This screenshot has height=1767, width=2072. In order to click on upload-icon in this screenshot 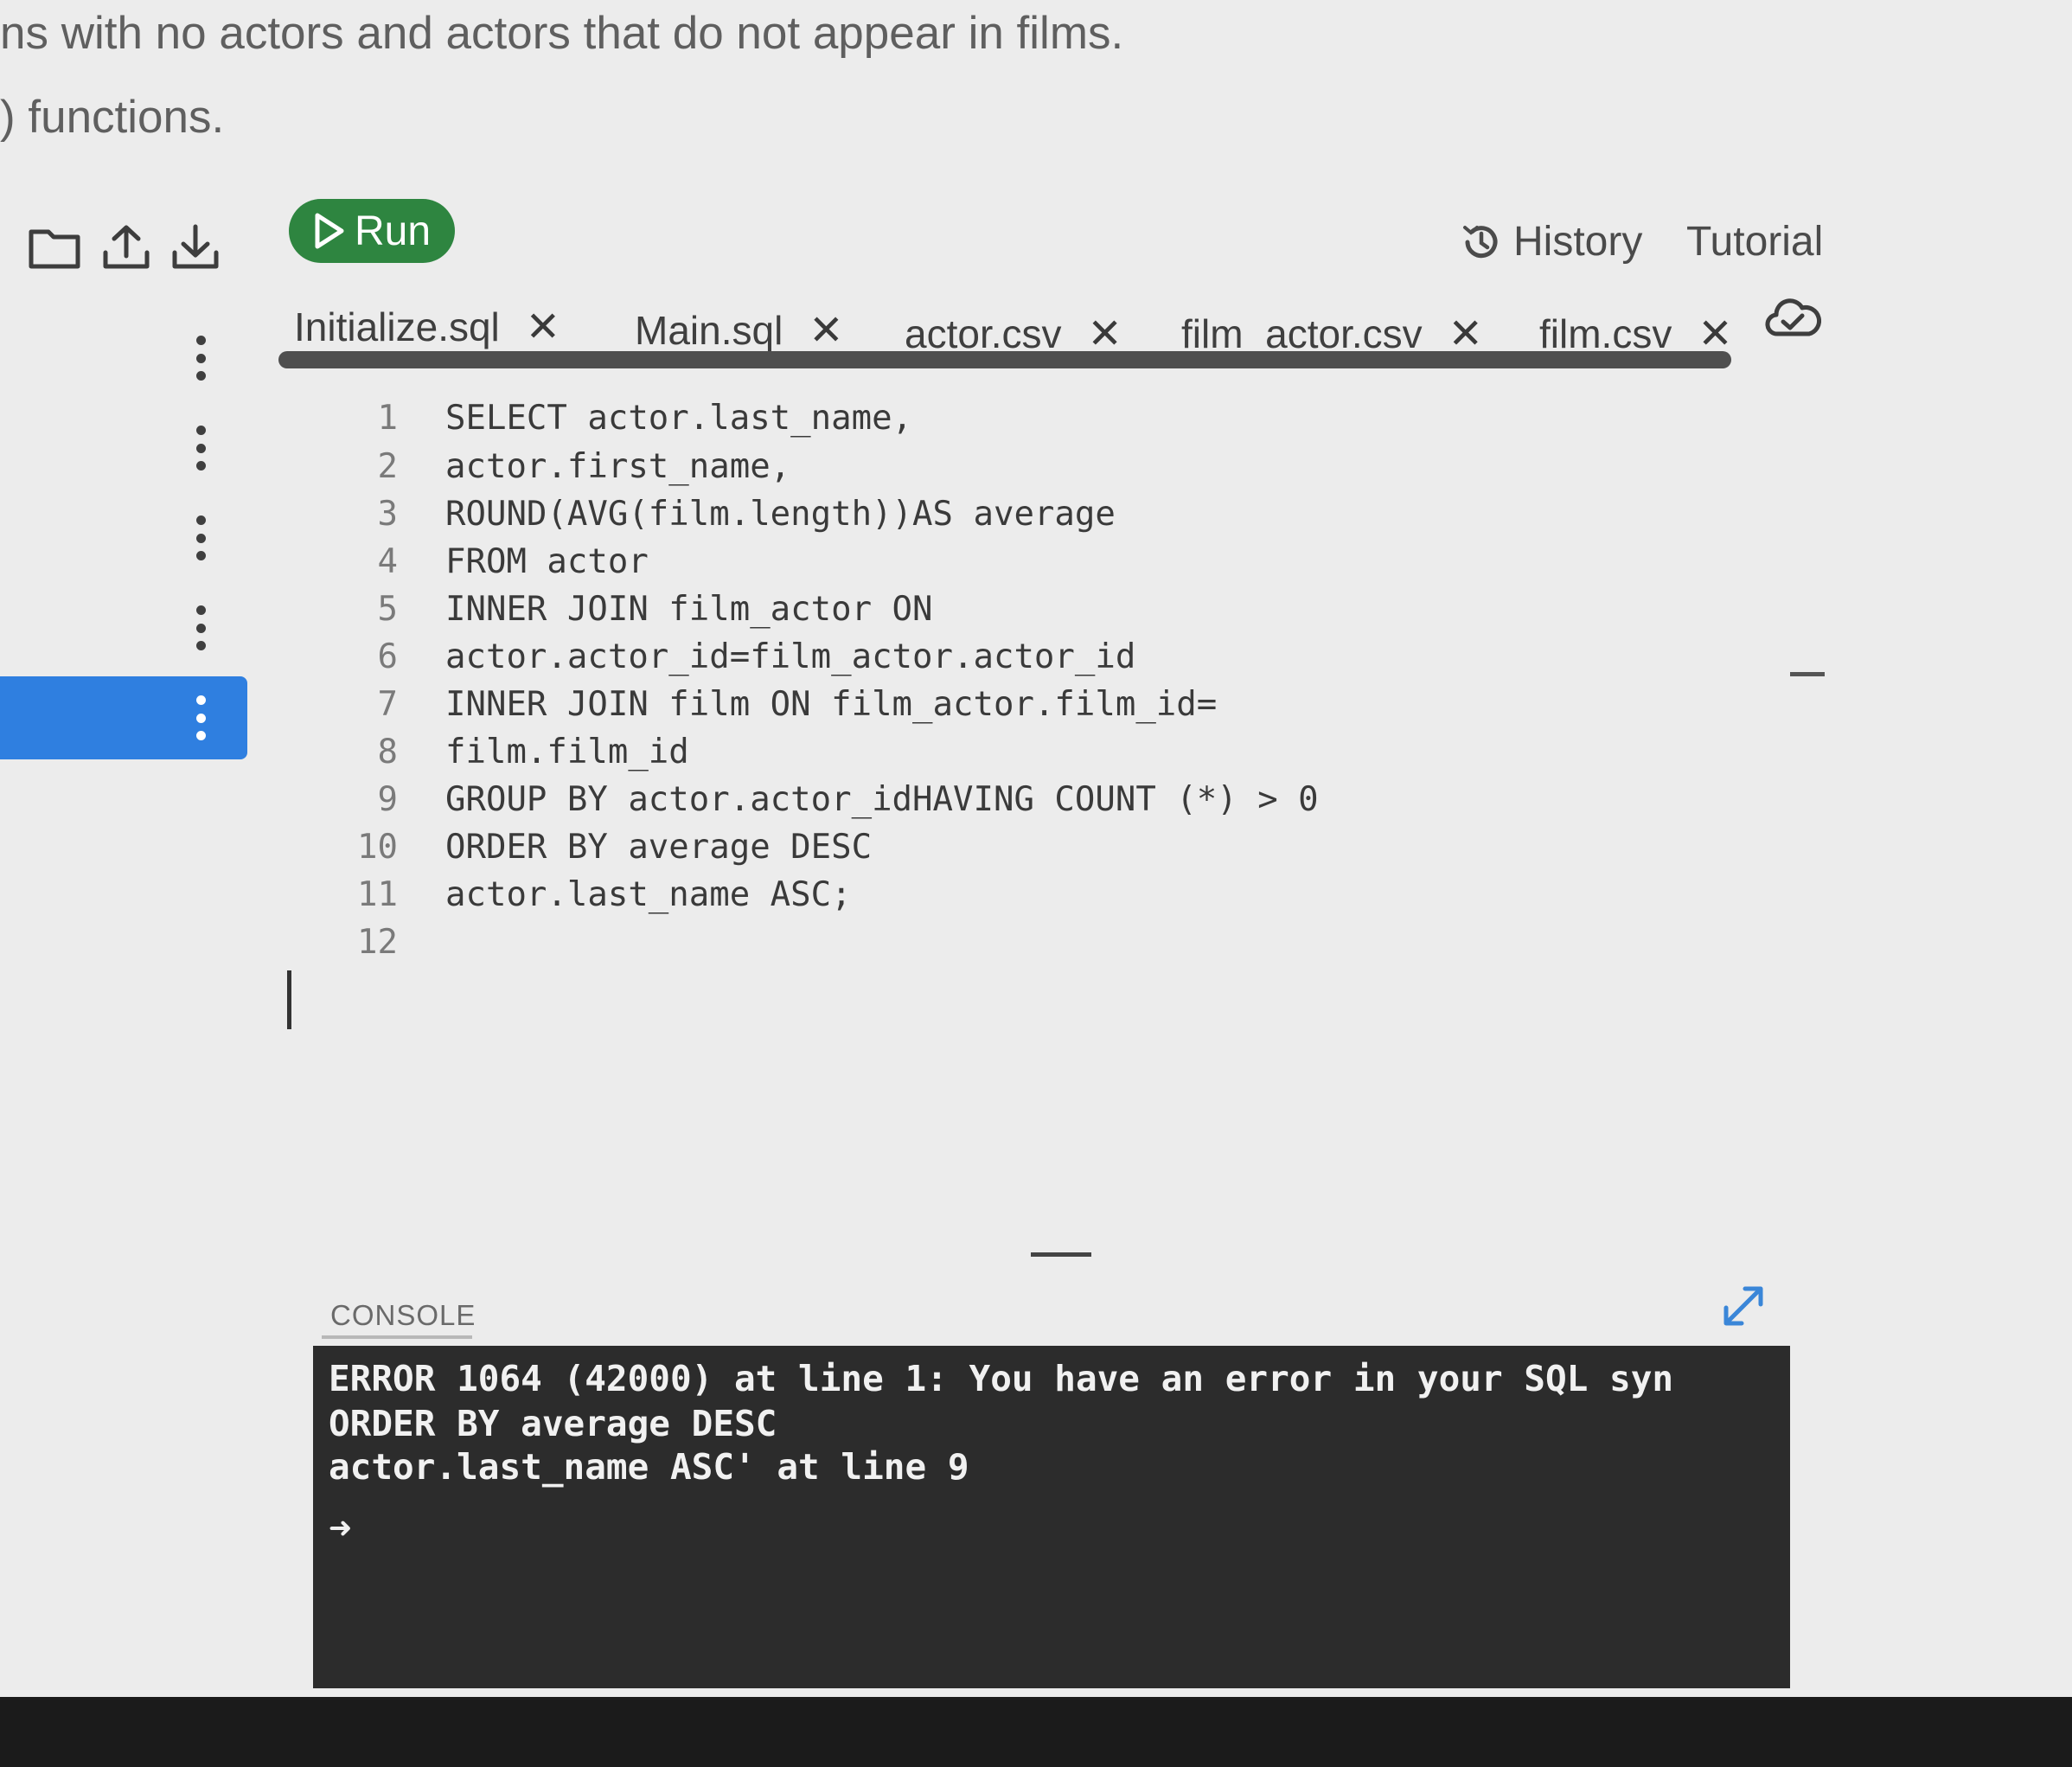, I will do `click(126, 247)`.